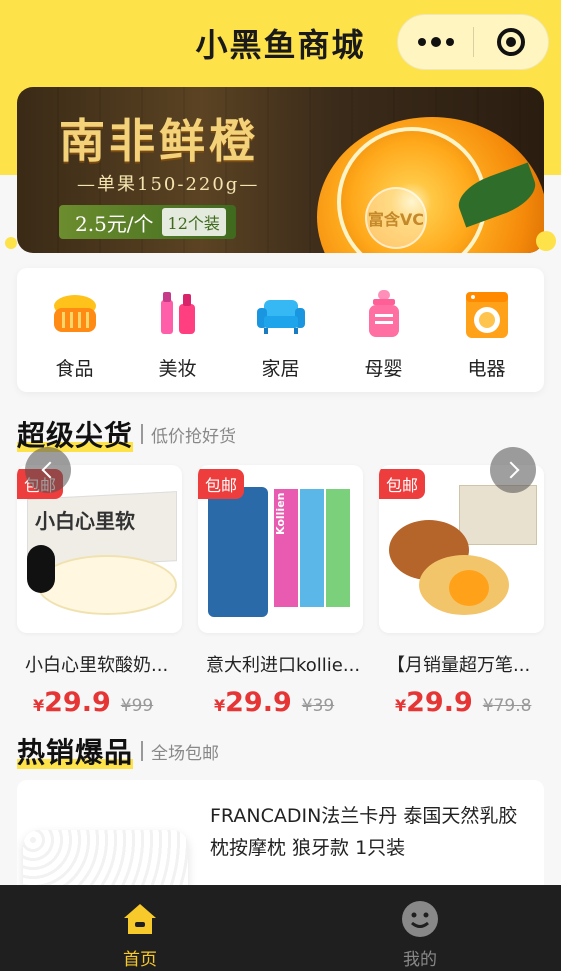 This screenshot has width=561, height=971. Describe the element at coordinates (420, 919) in the screenshot. I see `smiley-user-icon` at that location.